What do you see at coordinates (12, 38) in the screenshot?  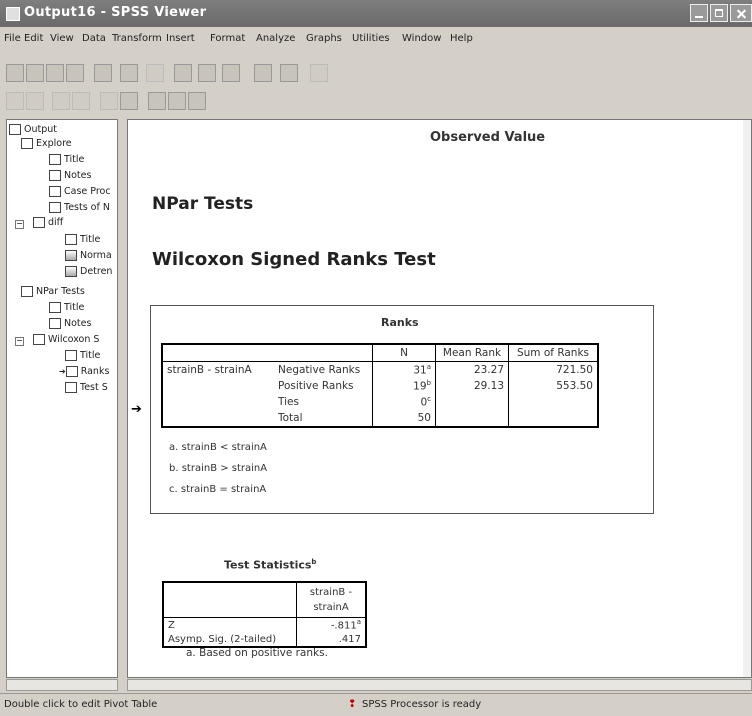 I see `menu-file: File` at bounding box center [12, 38].